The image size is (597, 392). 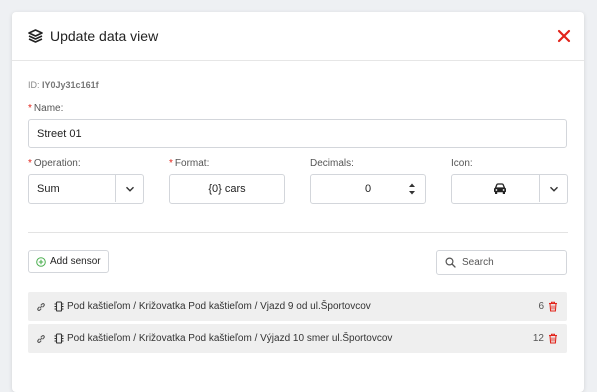 What do you see at coordinates (86, 189) in the screenshot?
I see `operation-select: Sum` at bounding box center [86, 189].